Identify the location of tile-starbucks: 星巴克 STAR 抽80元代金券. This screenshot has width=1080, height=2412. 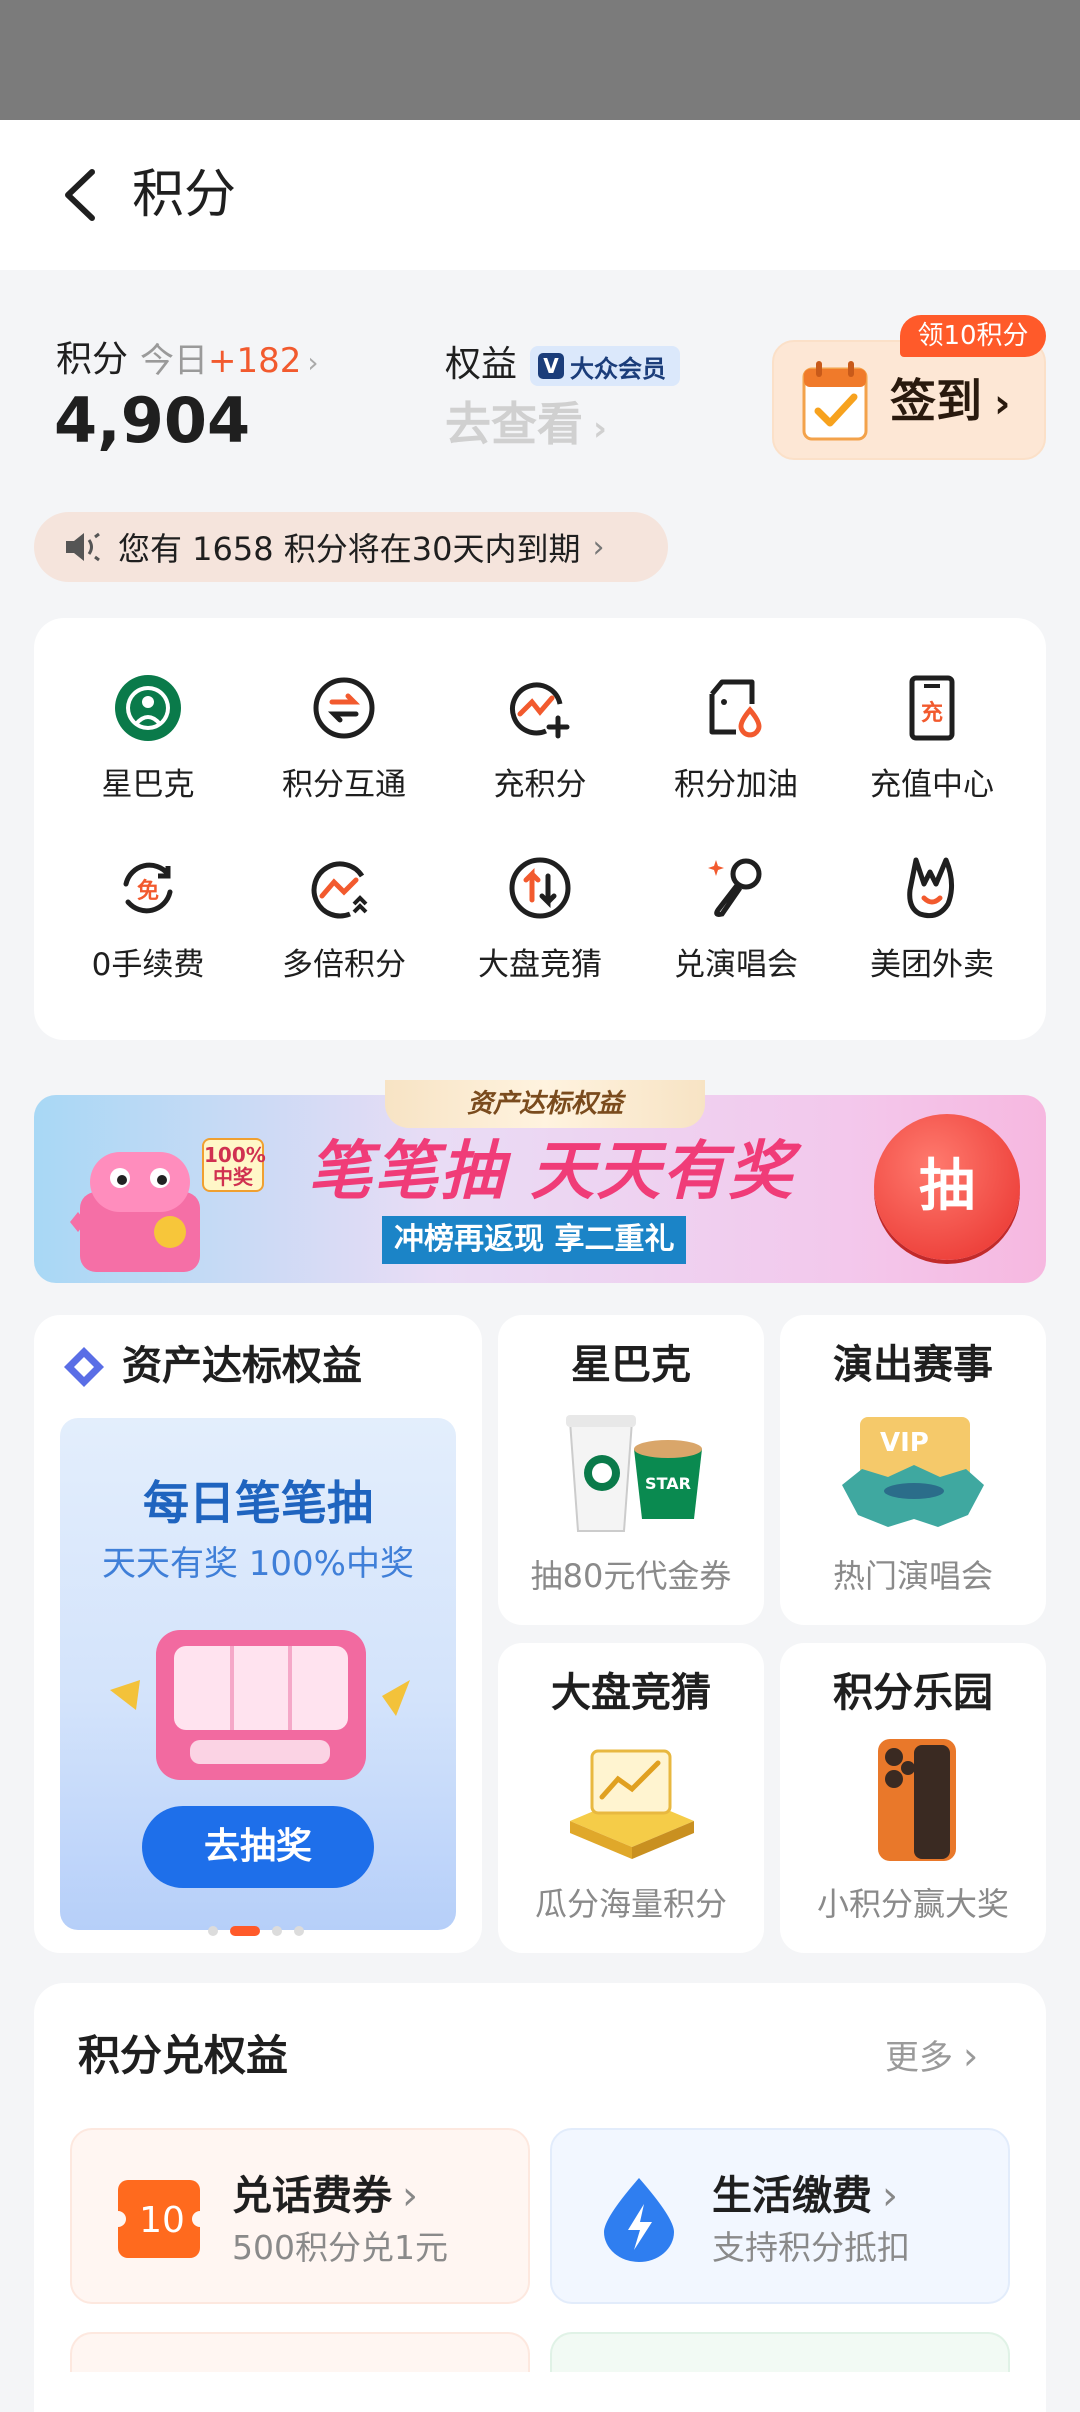
(631, 1470).